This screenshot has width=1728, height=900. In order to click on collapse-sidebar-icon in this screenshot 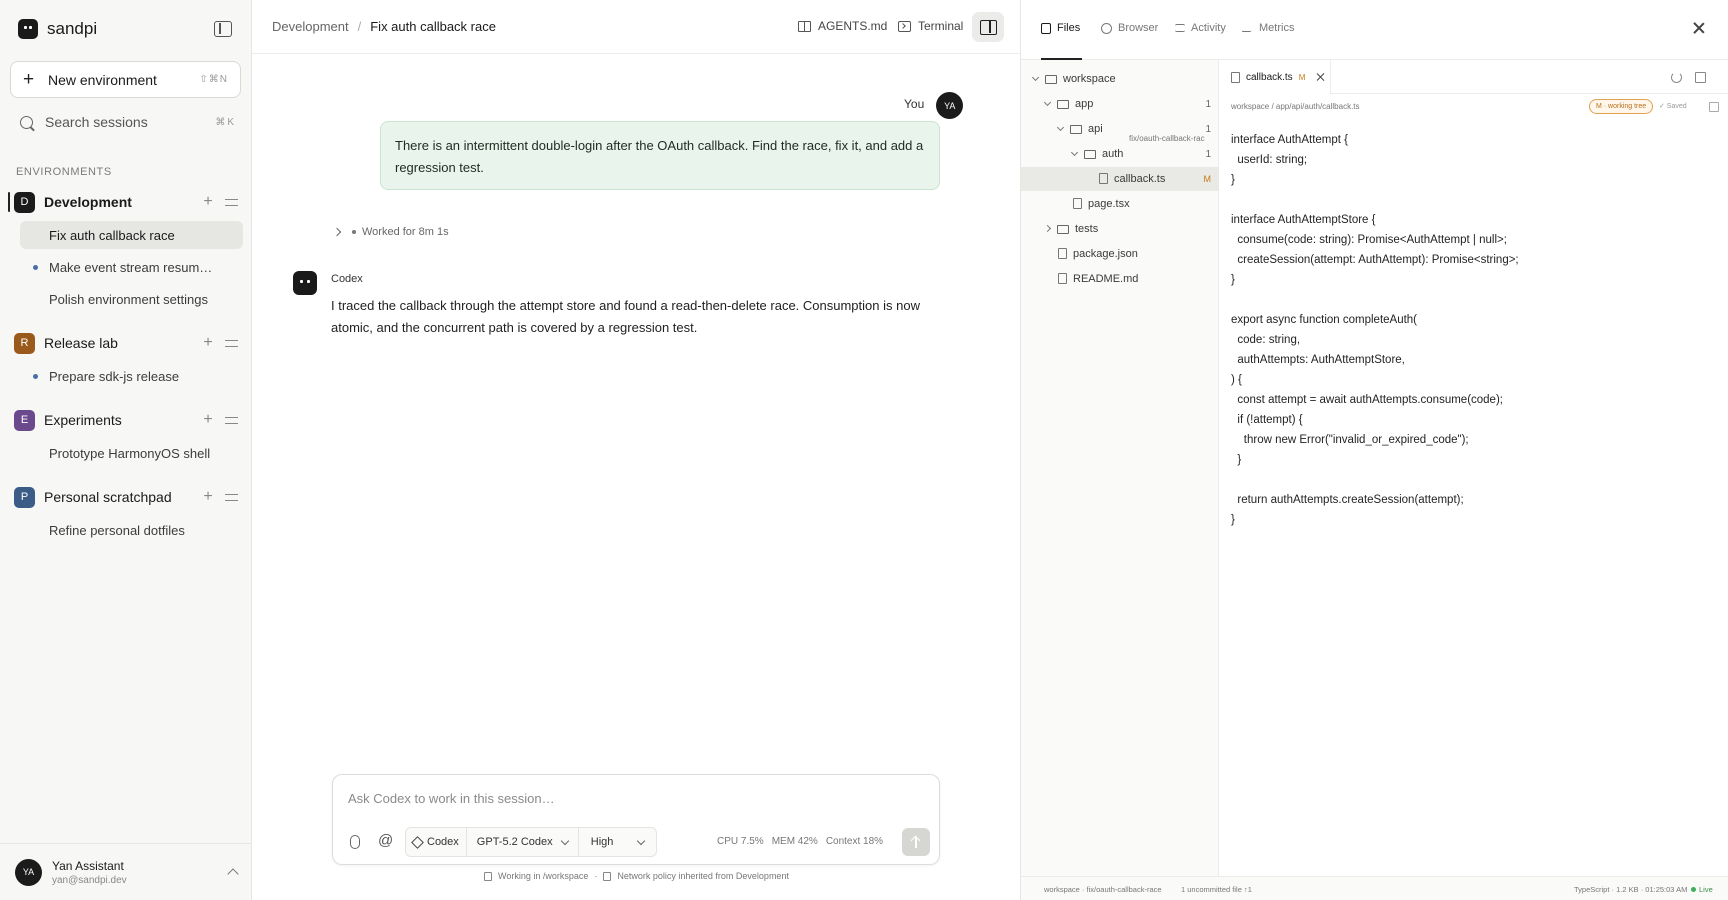, I will do `click(223, 29)`.